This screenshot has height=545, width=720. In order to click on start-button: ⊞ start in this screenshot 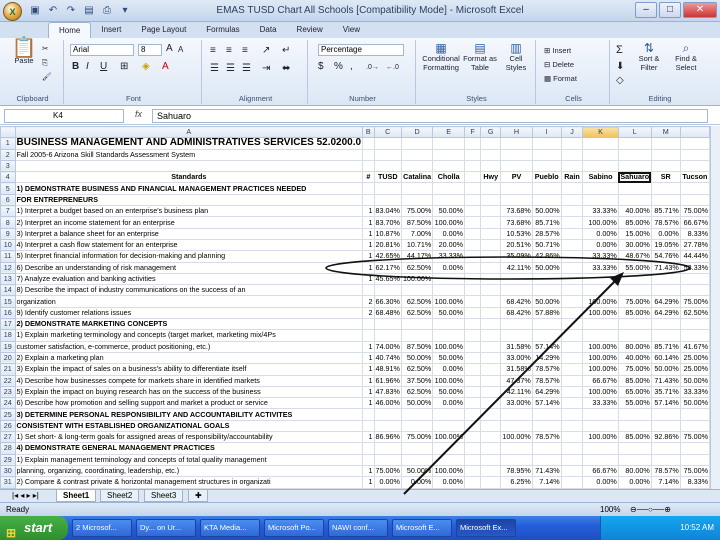, I will do `click(34, 528)`.